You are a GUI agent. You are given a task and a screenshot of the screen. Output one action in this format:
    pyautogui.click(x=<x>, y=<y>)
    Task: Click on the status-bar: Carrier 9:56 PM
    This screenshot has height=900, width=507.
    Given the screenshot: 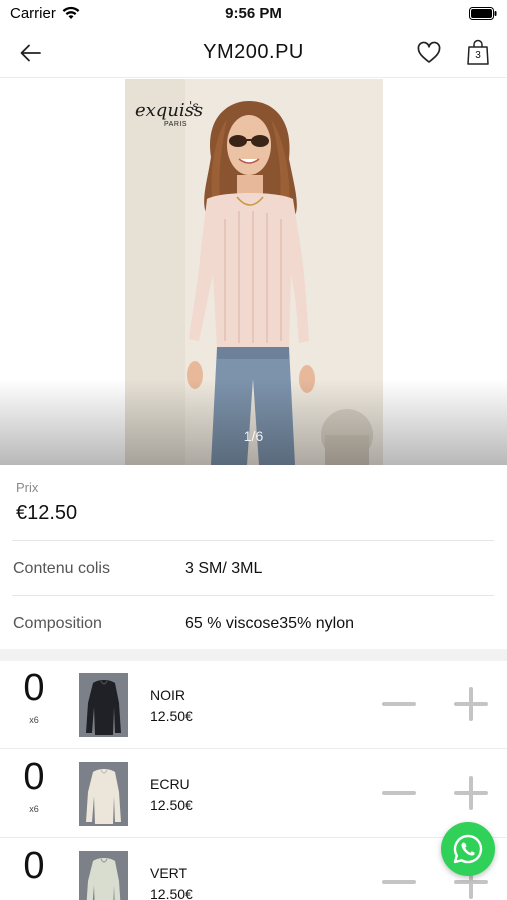 What is the action you would take?
    pyautogui.click(x=253, y=14)
    